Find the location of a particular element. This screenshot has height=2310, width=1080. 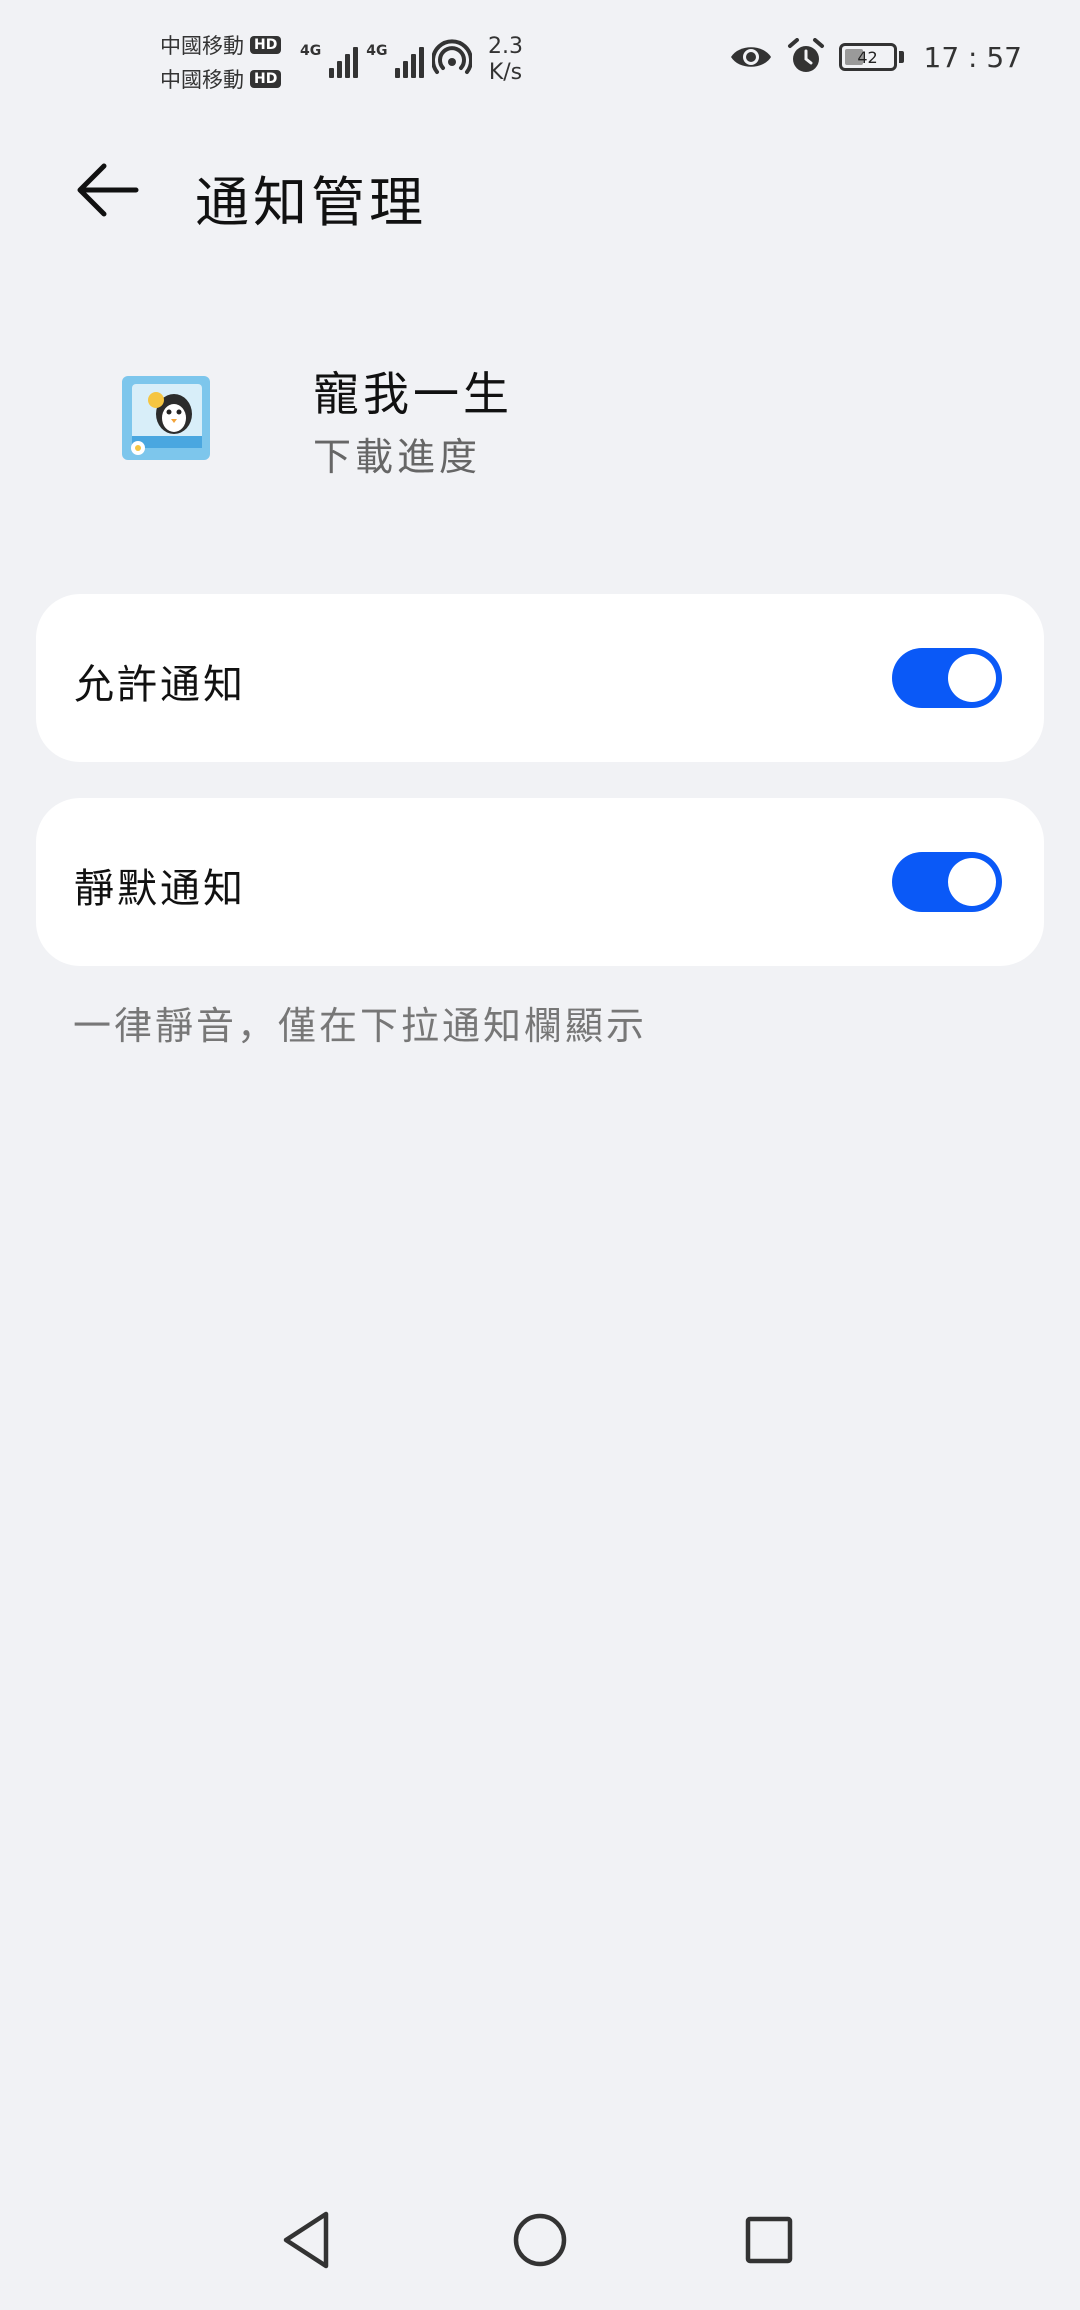

allow-notifications-toggle is located at coordinates (947, 678).